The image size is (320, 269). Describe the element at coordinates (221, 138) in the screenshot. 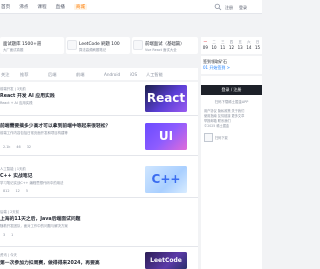

I see `qr-label: 扫码下载` at that location.